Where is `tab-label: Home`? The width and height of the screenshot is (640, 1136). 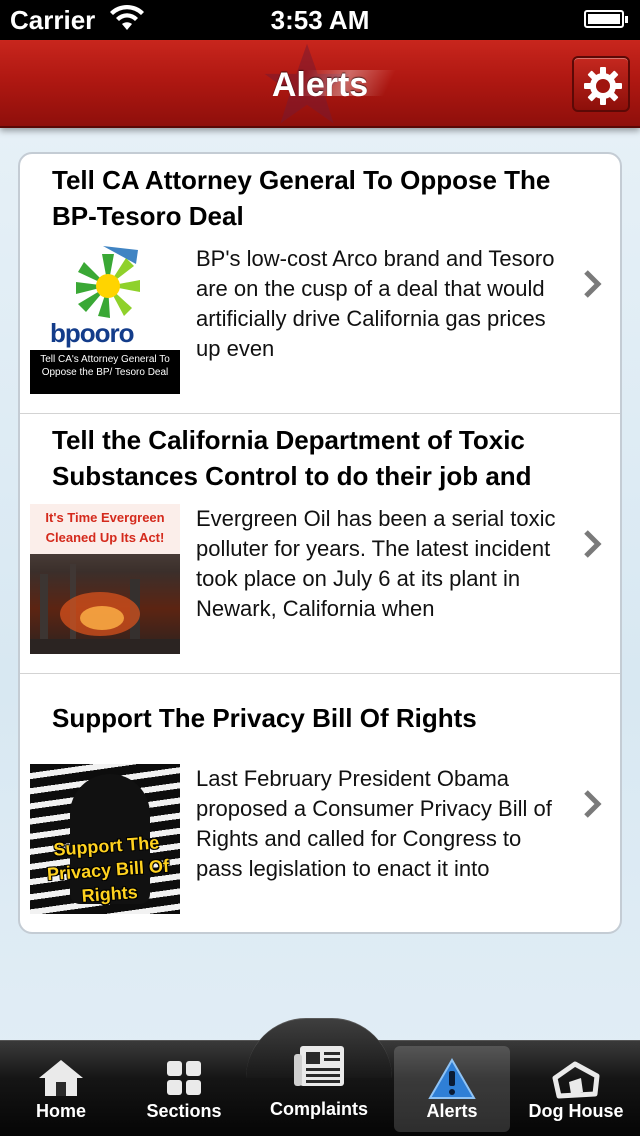
tab-label: Home is located at coordinates (60, 1111).